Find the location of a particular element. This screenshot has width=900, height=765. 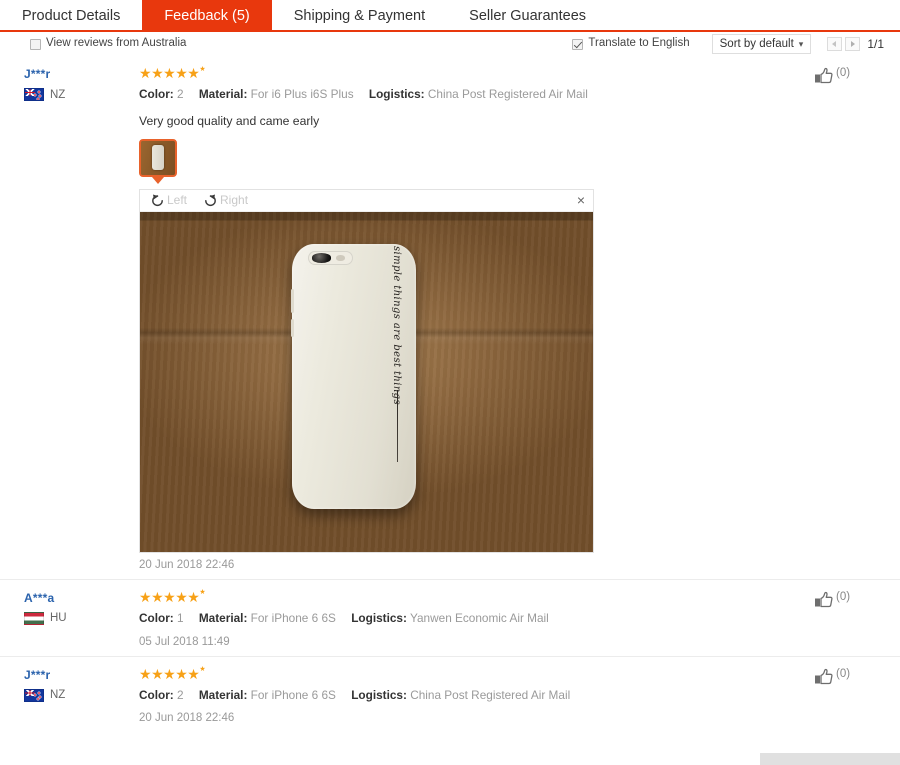

scrollbar-thumb is located at coordinates (830, 759).